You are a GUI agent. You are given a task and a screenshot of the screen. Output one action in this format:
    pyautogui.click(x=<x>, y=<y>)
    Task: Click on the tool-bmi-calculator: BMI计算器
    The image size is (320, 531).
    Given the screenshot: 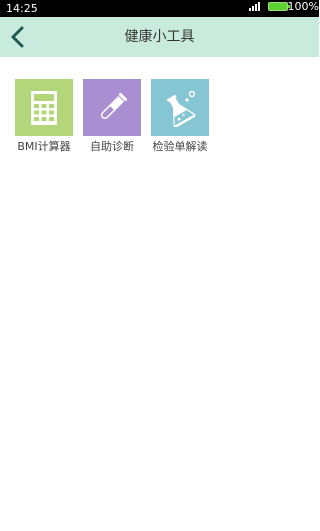 What is the action you would take?
    pyautogui.click(x=44, y=116)
    